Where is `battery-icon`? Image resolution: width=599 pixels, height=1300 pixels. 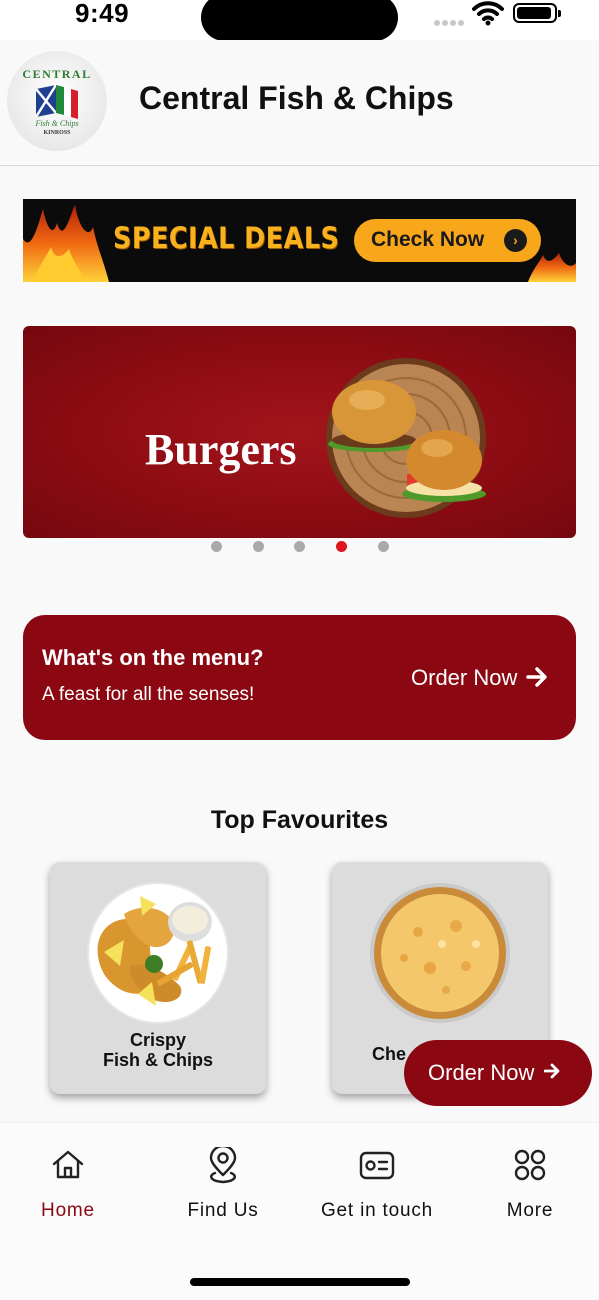 battery-icon is located at coordinates (537, 13).